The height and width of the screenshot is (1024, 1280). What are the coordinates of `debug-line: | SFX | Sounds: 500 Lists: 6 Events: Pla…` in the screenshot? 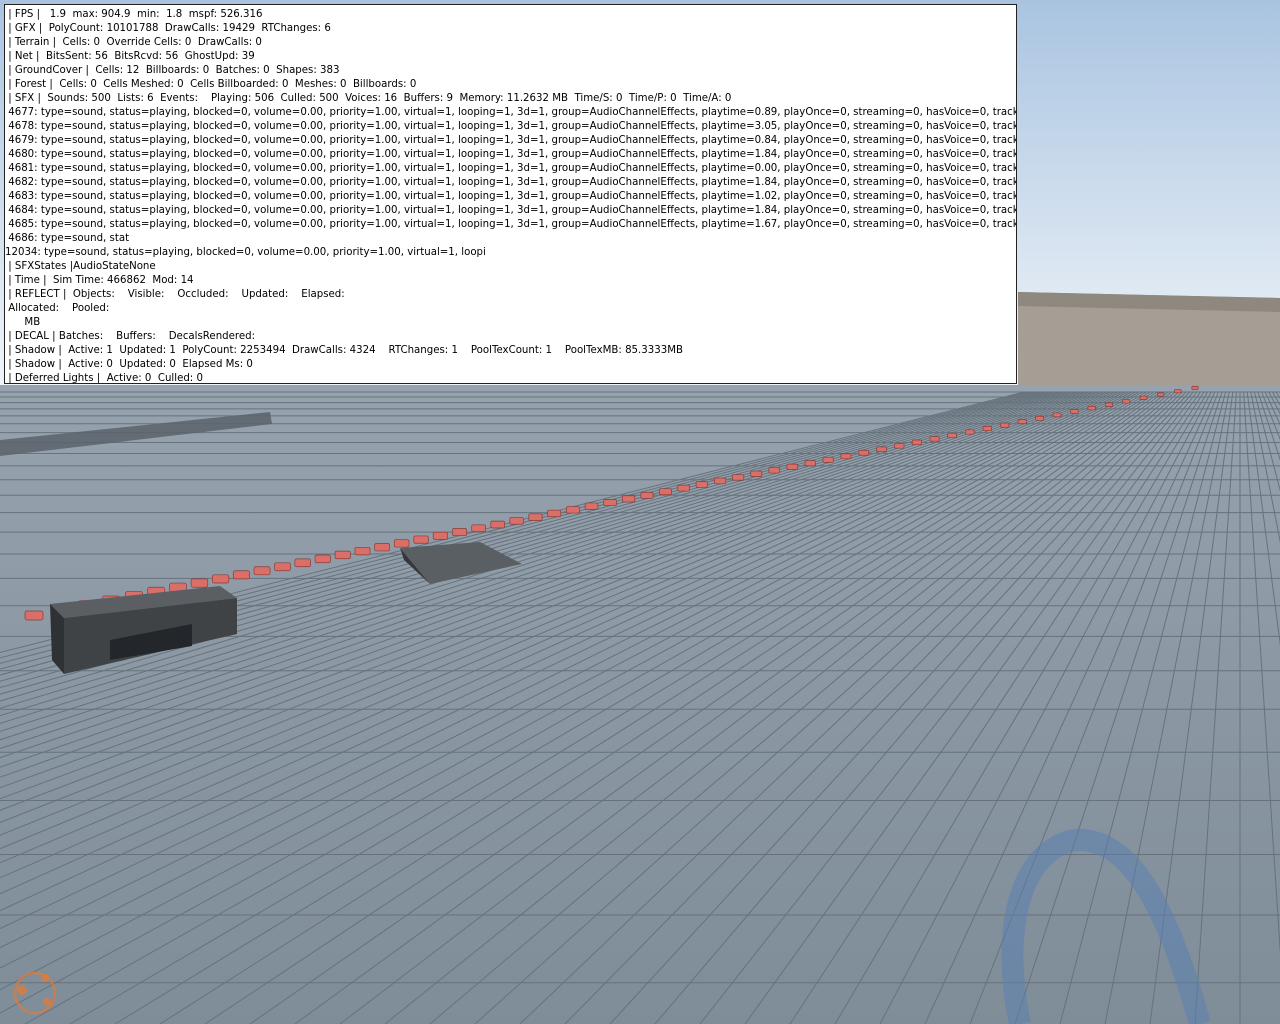 It's located at (368, 98).